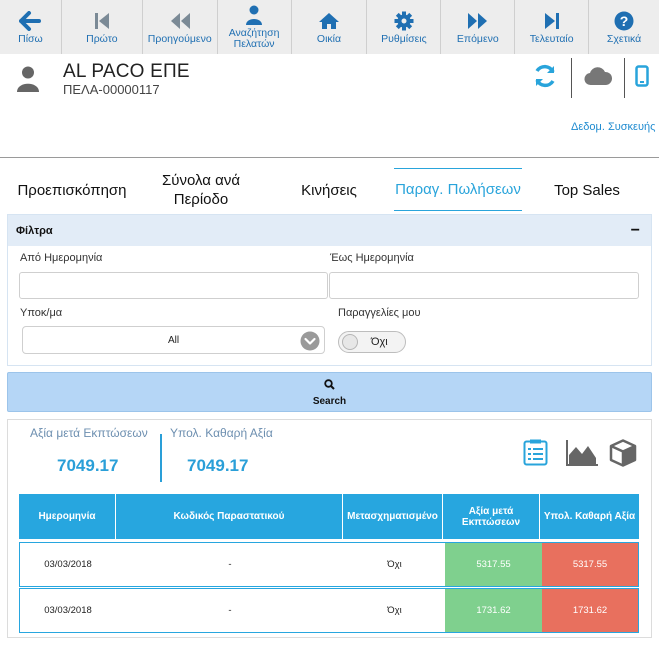 The height and width of the screenshot is (650, 659). I want to click on my-orders-value: Όχι, so click(379, 342).